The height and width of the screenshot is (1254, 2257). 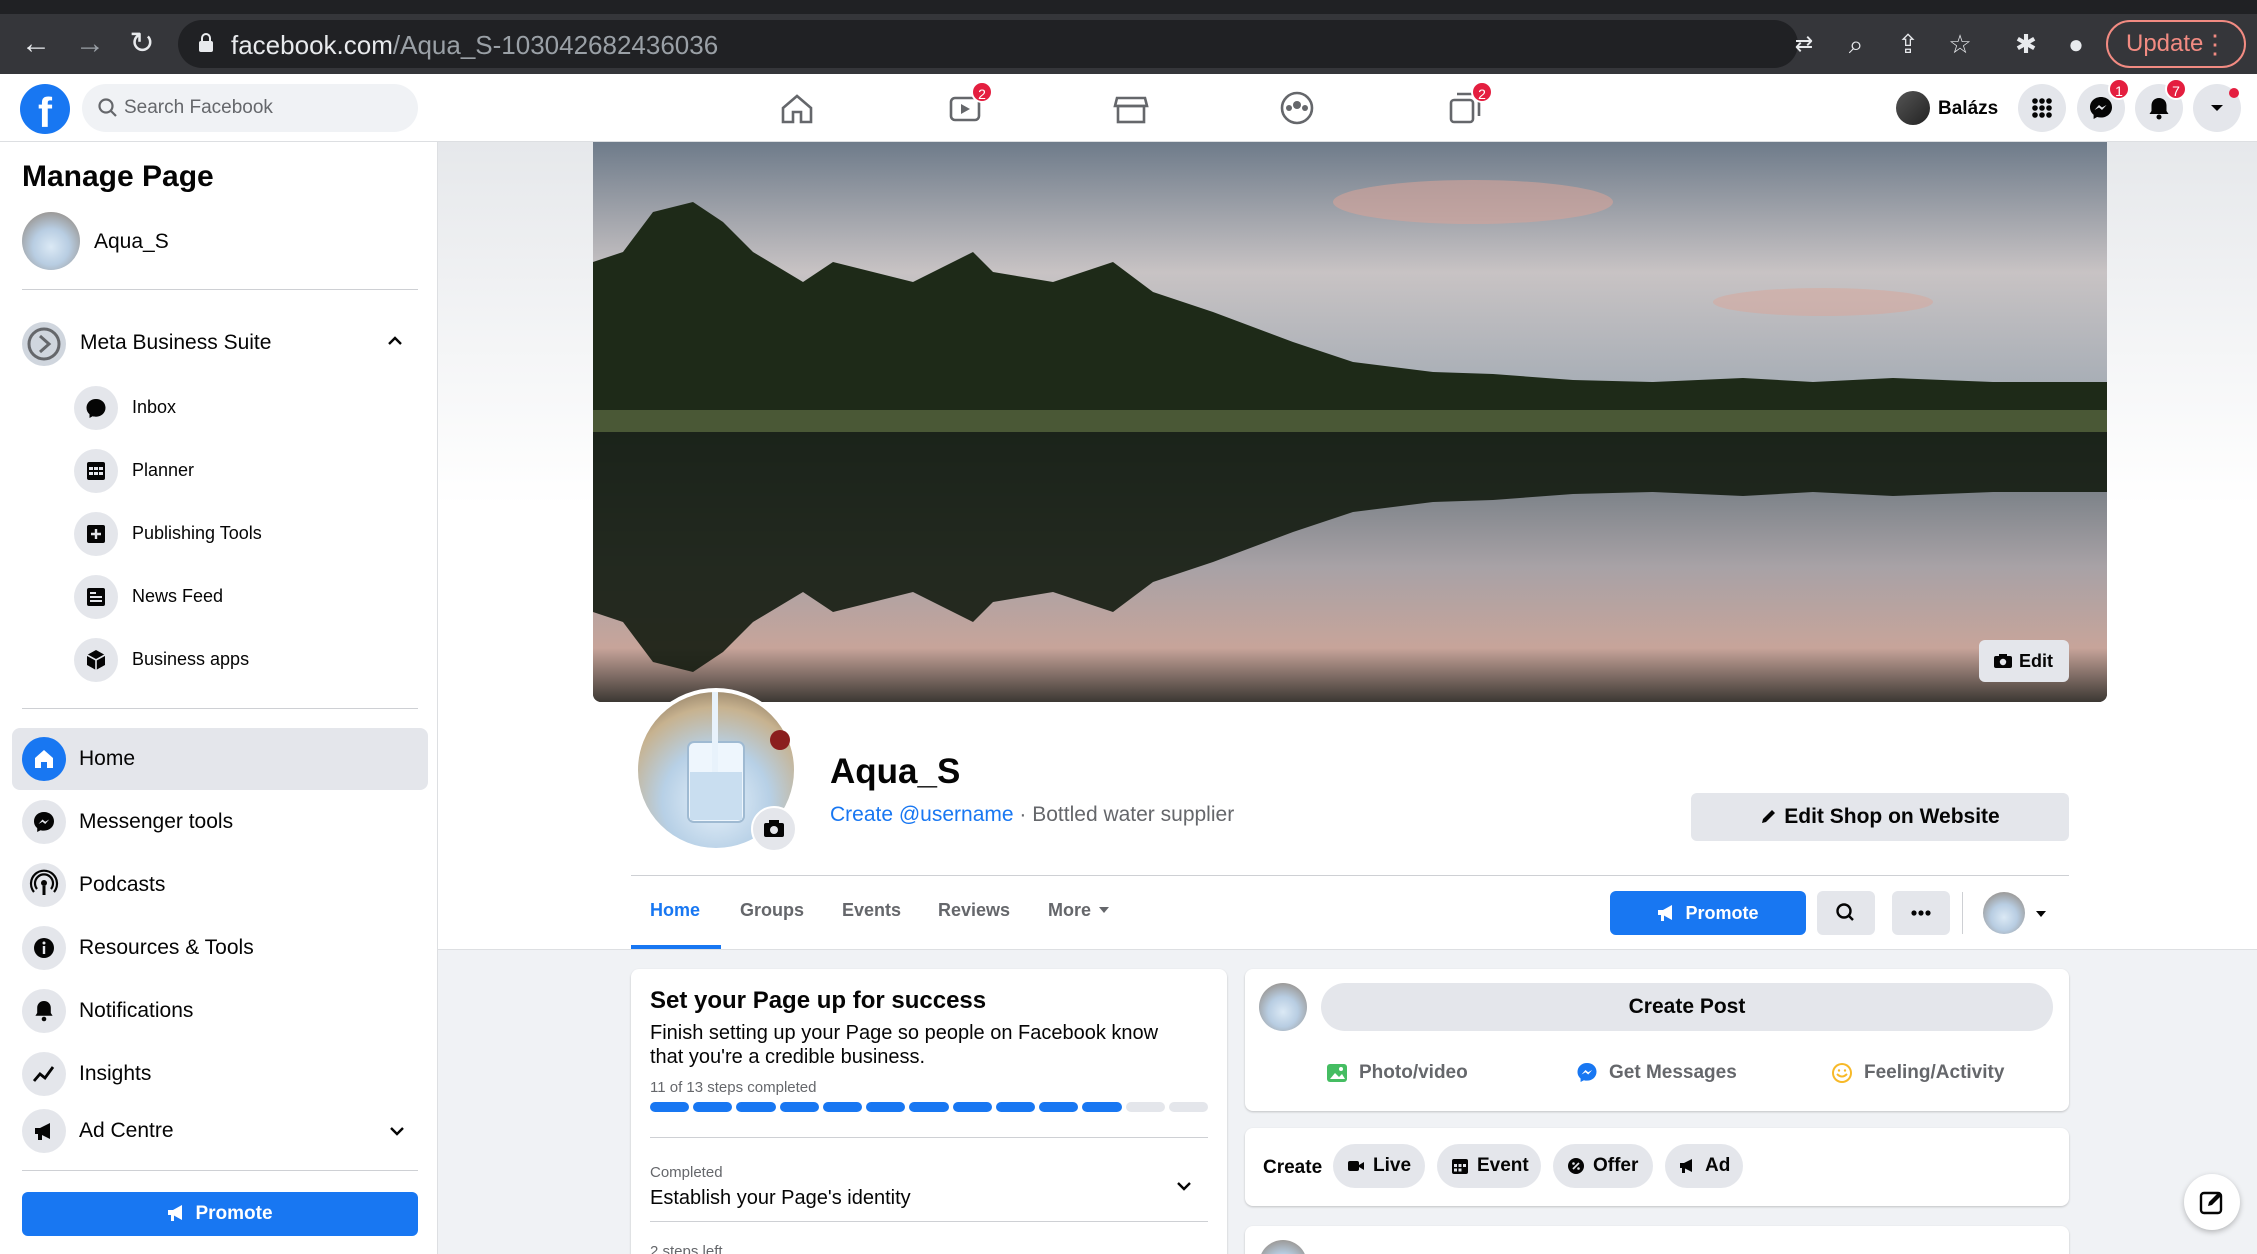 I want to click on profile-picture-camera-button, so click(x=774, y=829).